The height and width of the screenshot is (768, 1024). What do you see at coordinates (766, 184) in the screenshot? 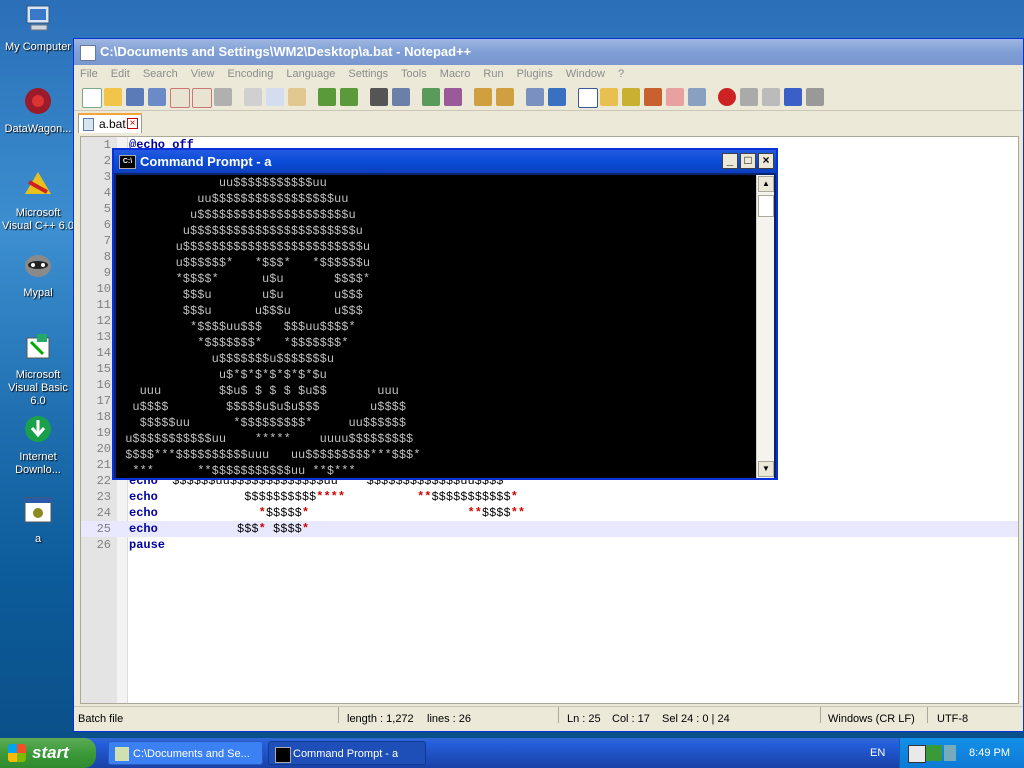
I see `scroll-up-icon: ▲` at bounding box center [766, 184].